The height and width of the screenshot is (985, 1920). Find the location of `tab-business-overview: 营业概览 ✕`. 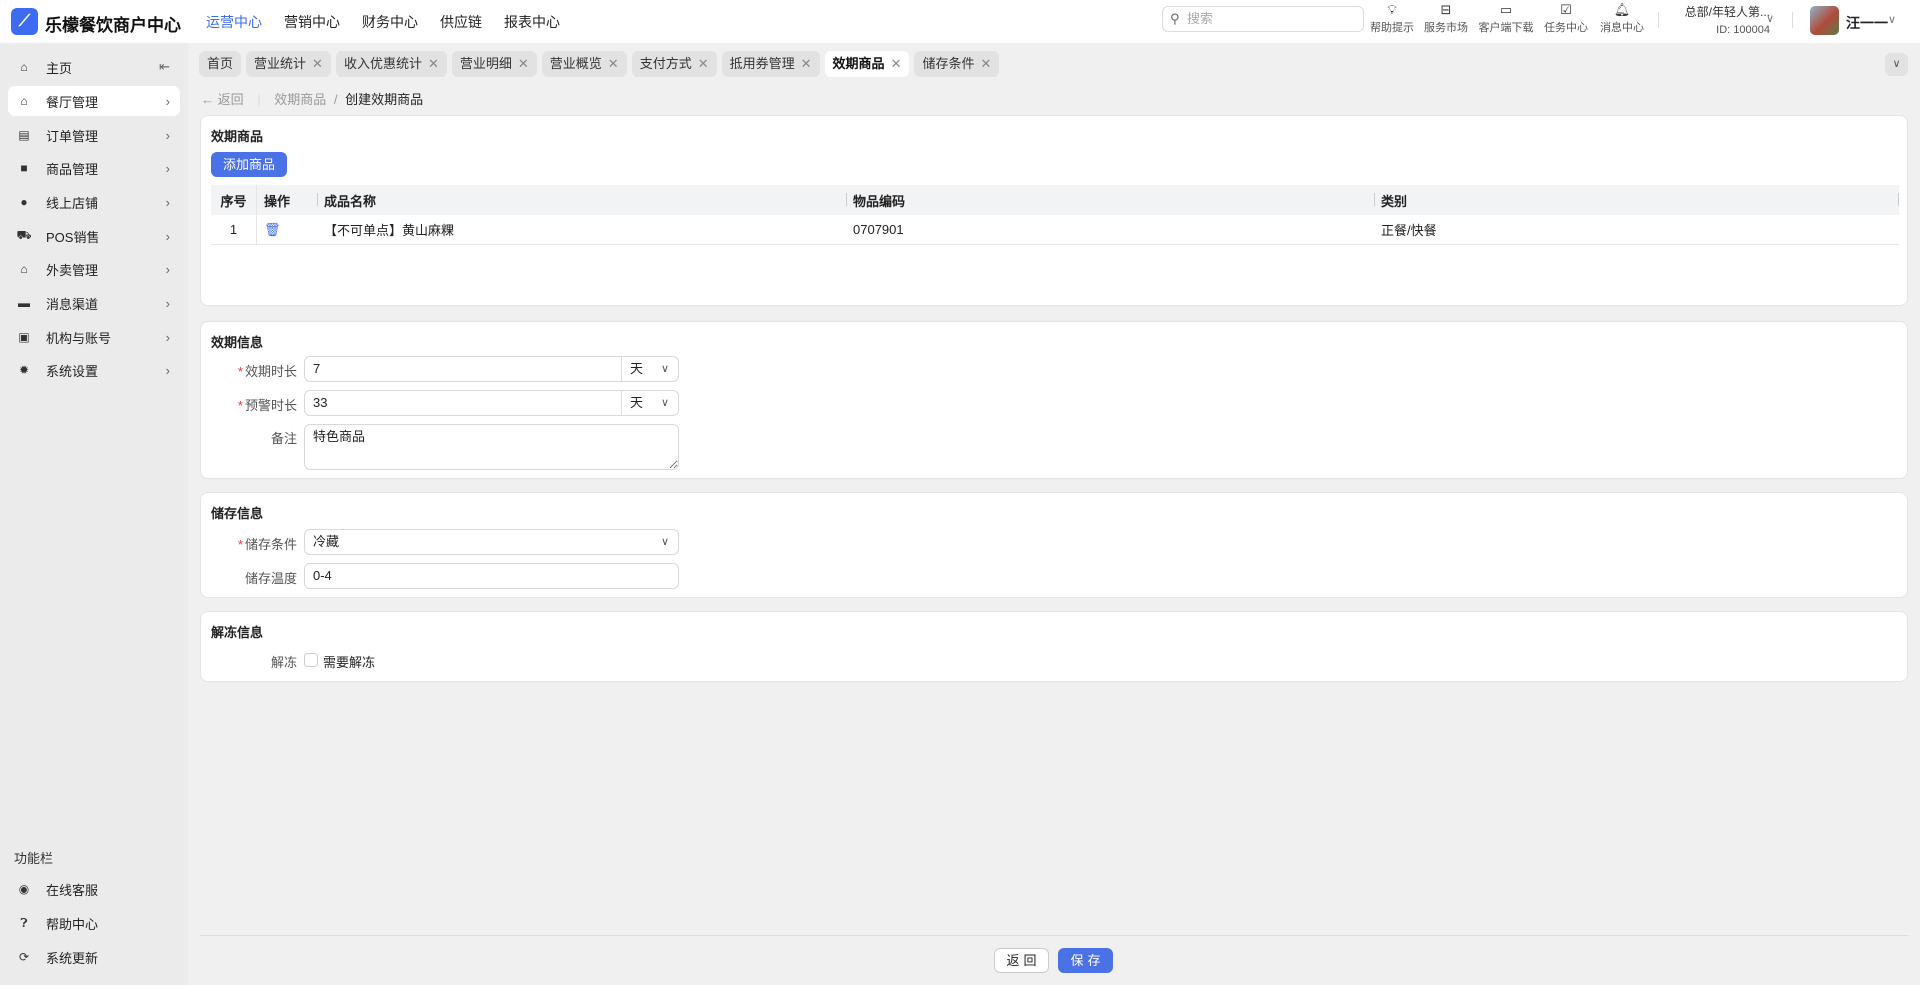

tab-business-overview: 营业概览 ✕ is located at coordinates (584, 64).